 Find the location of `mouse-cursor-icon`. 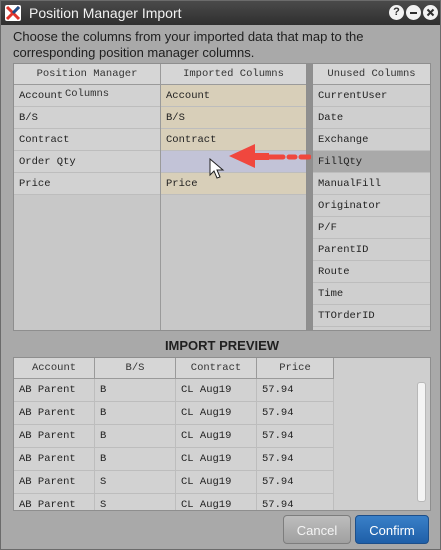

mouse-cursor-icon is located at coordinates (217, 168).